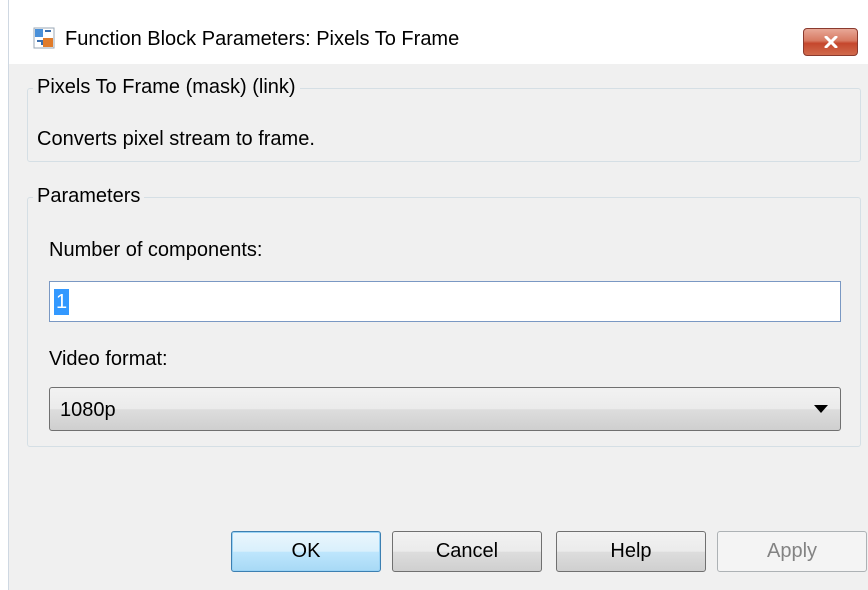  Describe the element at coordinates (176, 139) in the screenshot. I see `block-description: Converts pixel stream to frame.` at that location.